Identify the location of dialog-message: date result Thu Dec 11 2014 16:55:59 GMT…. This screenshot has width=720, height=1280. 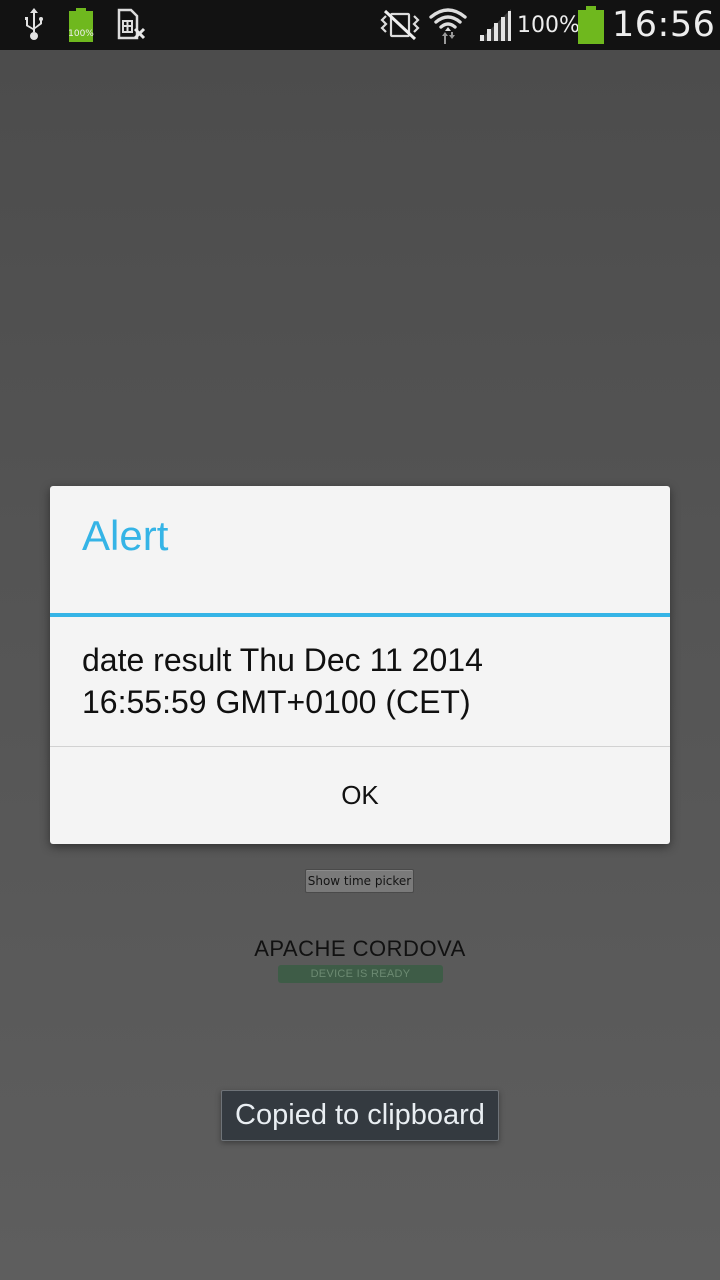
(367, 681).